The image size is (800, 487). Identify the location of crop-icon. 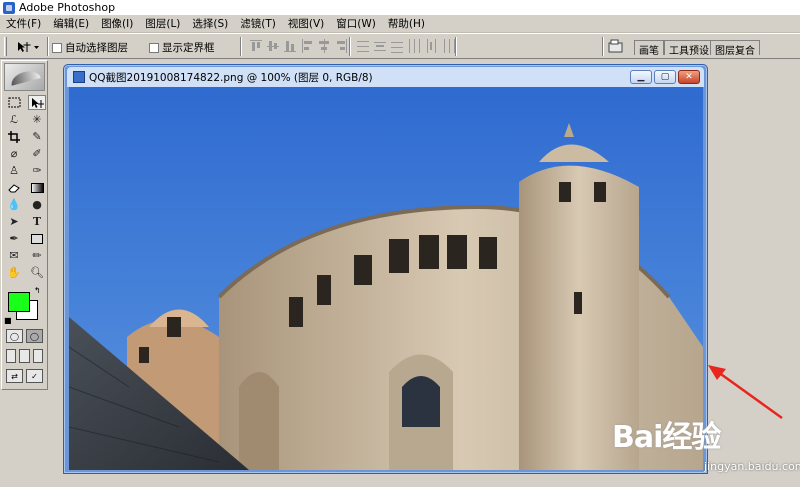
(14, 136).